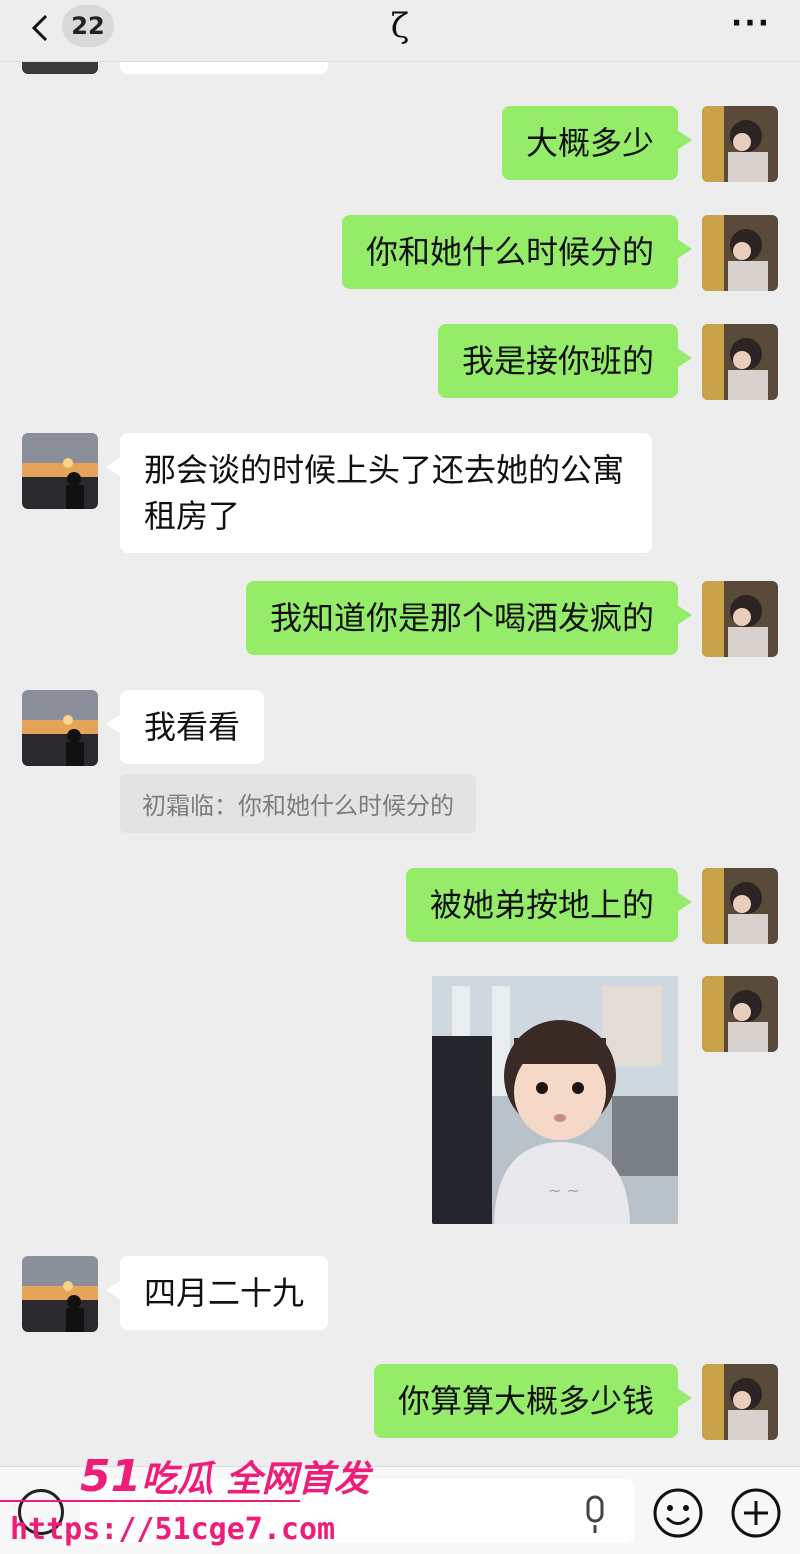 Image resolution: width=800 pixels, height=1554 pixels. I want to click on watermark-url: https://51cge7.com, so click(173, 1529).